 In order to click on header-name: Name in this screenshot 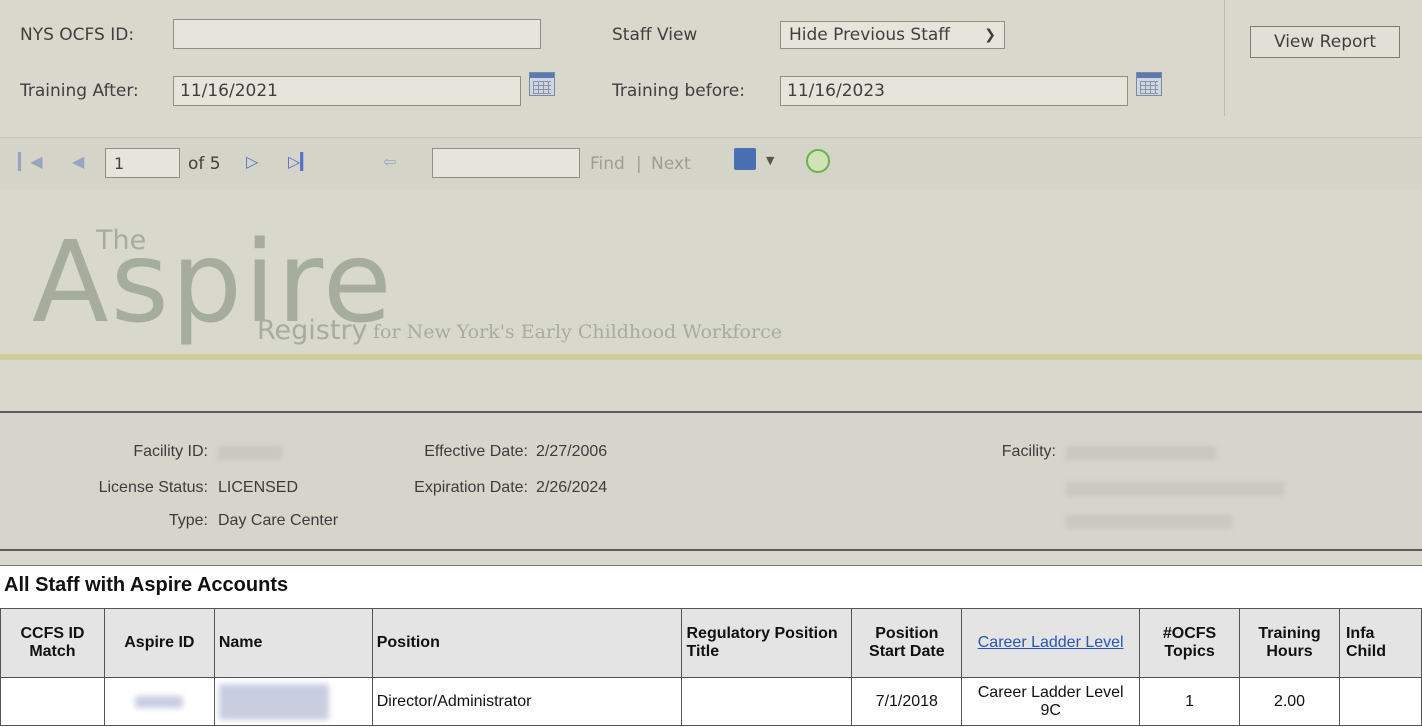, I will do `click(293, 643)`.